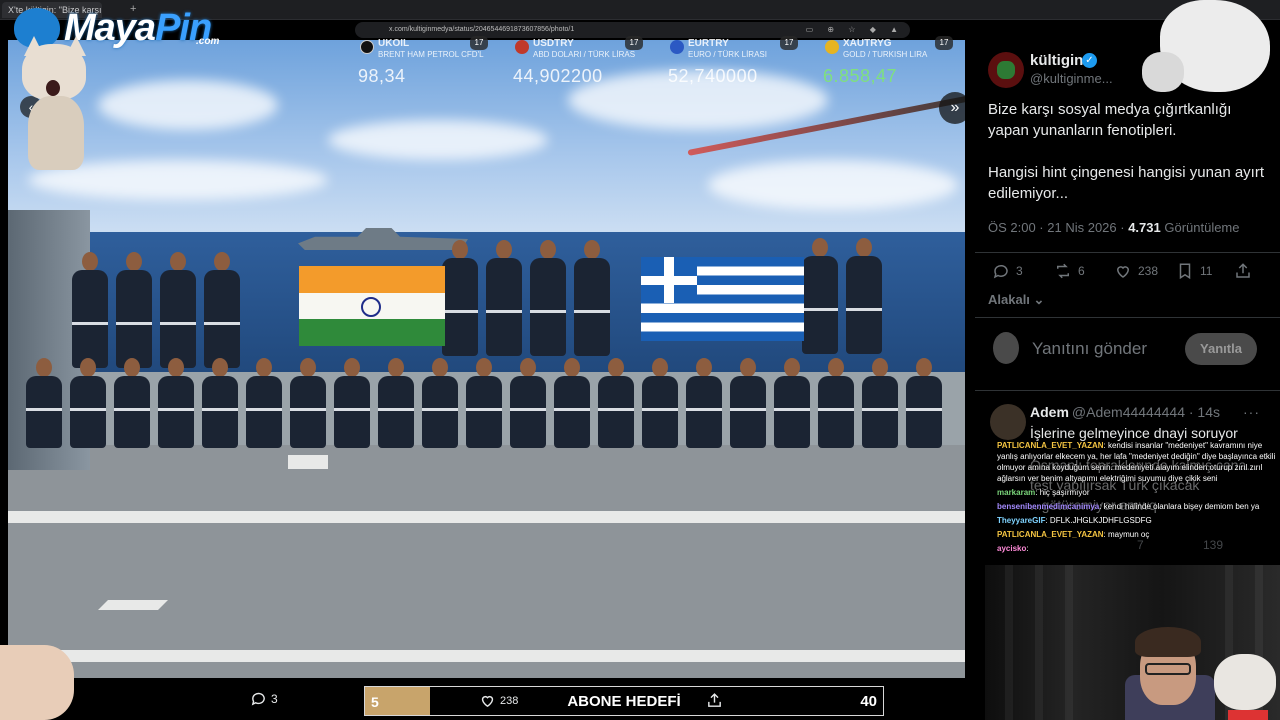 This screenshot has height=720, width=1280. Describe the element at coordinates (677, 47) in the screenshot. I see `eu-flag-icon` at that location.